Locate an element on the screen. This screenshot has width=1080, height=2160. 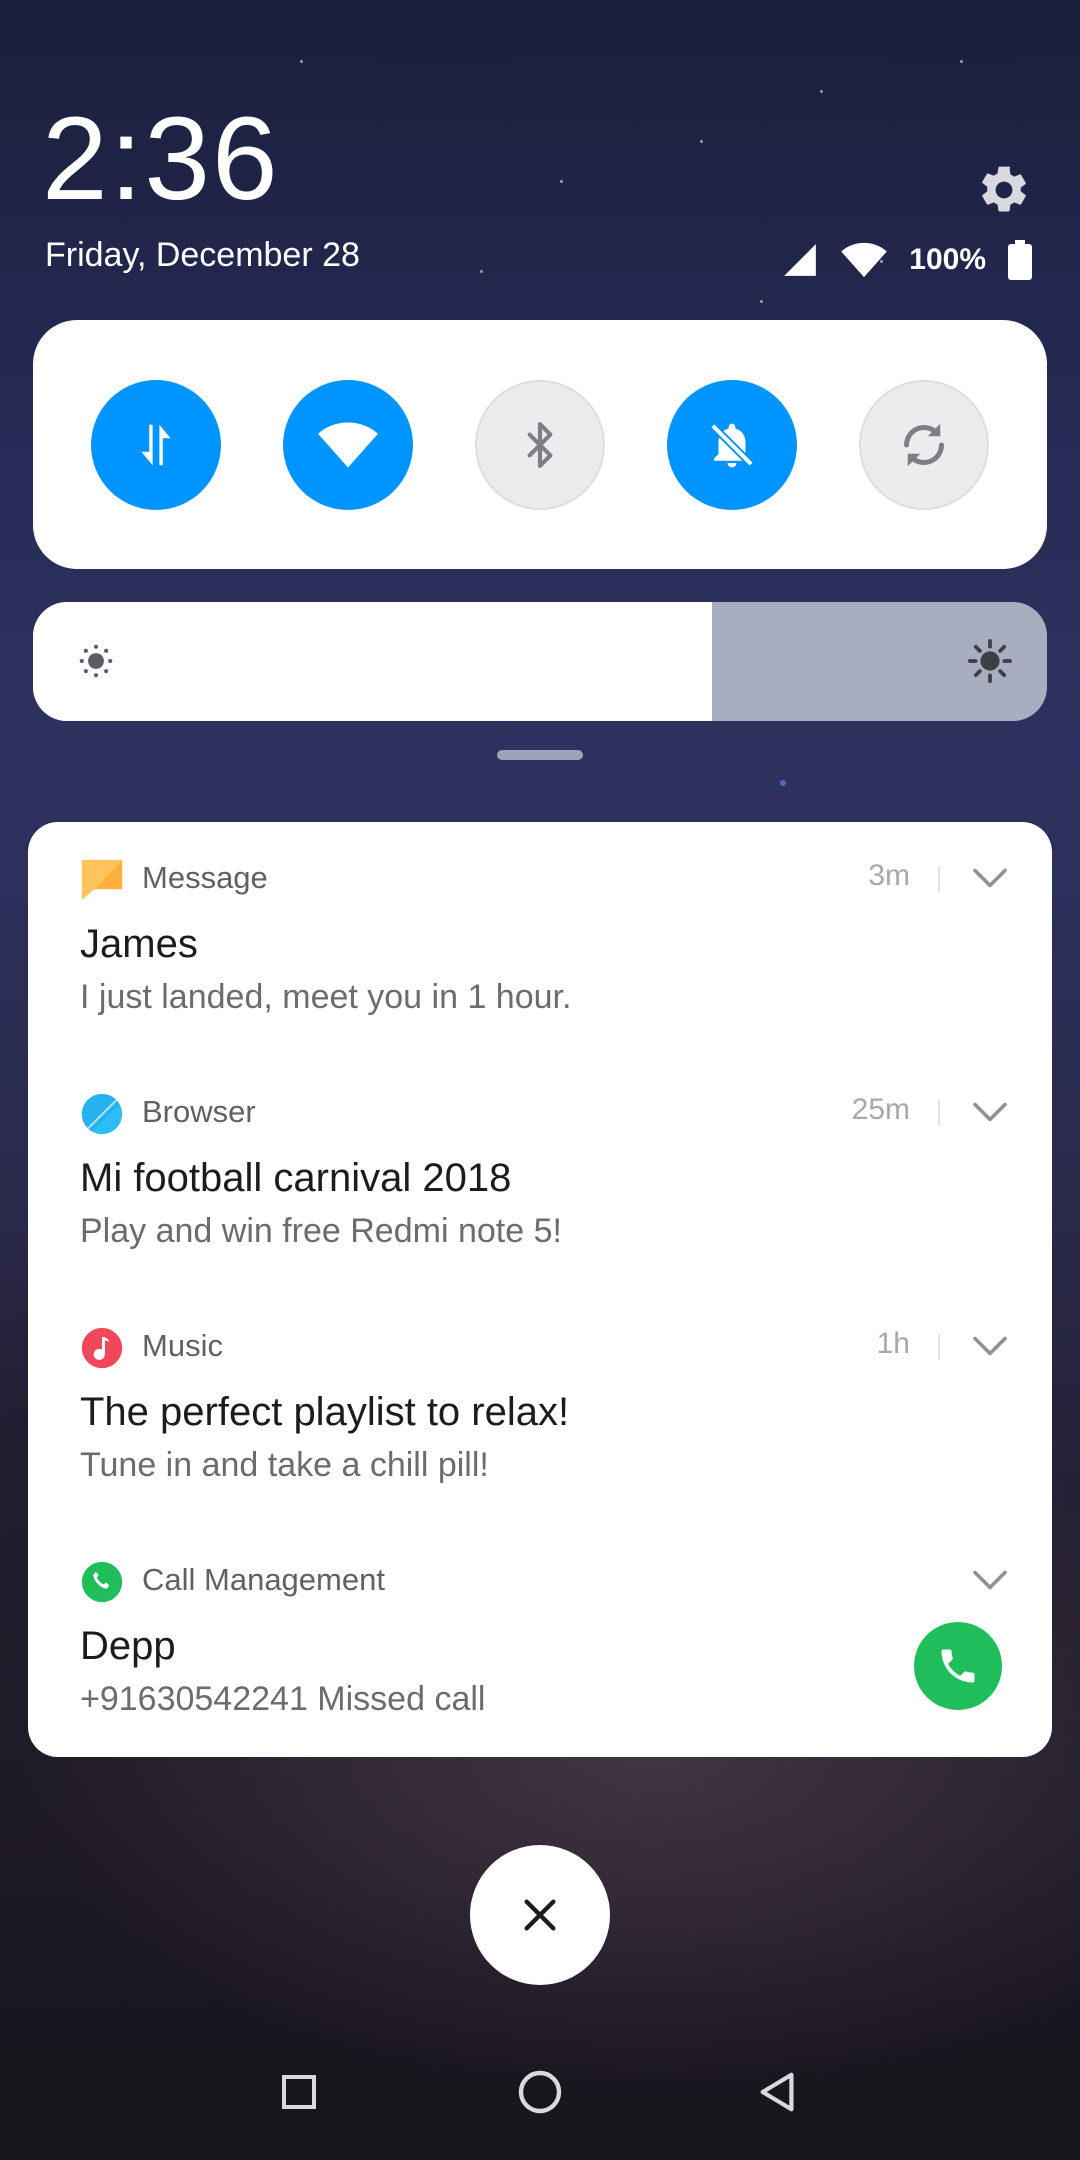
toggle-mobile-data is located at coordinates (156, 445).